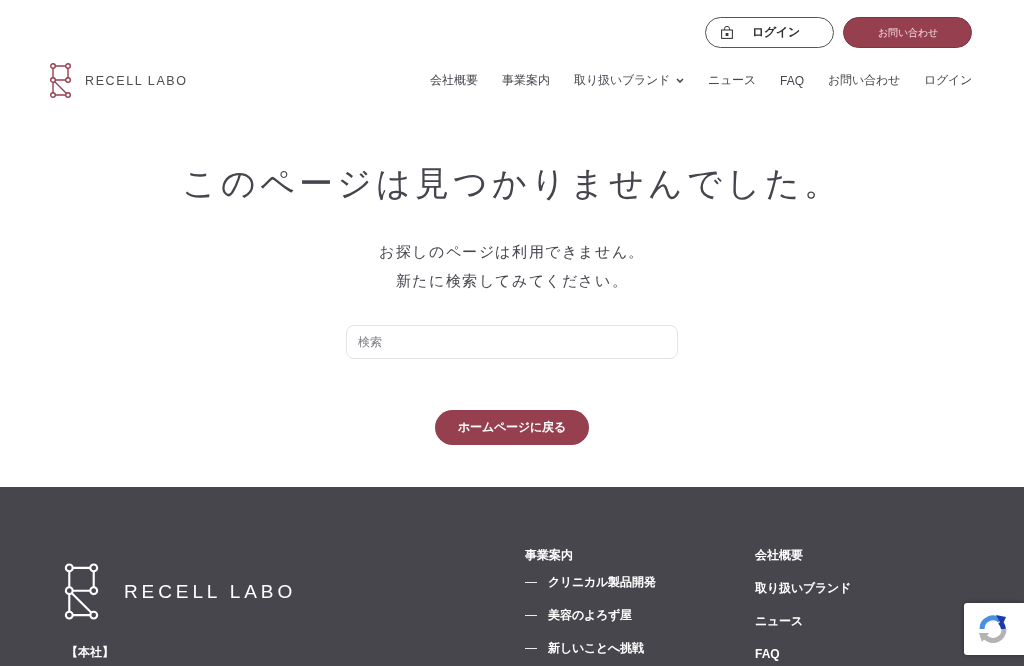 This screenshot has width=1024, height=666. Describe the element at coordinates (803, 588) in the screenshot. I see `footer-link: 取り扱いブランド` at that location.